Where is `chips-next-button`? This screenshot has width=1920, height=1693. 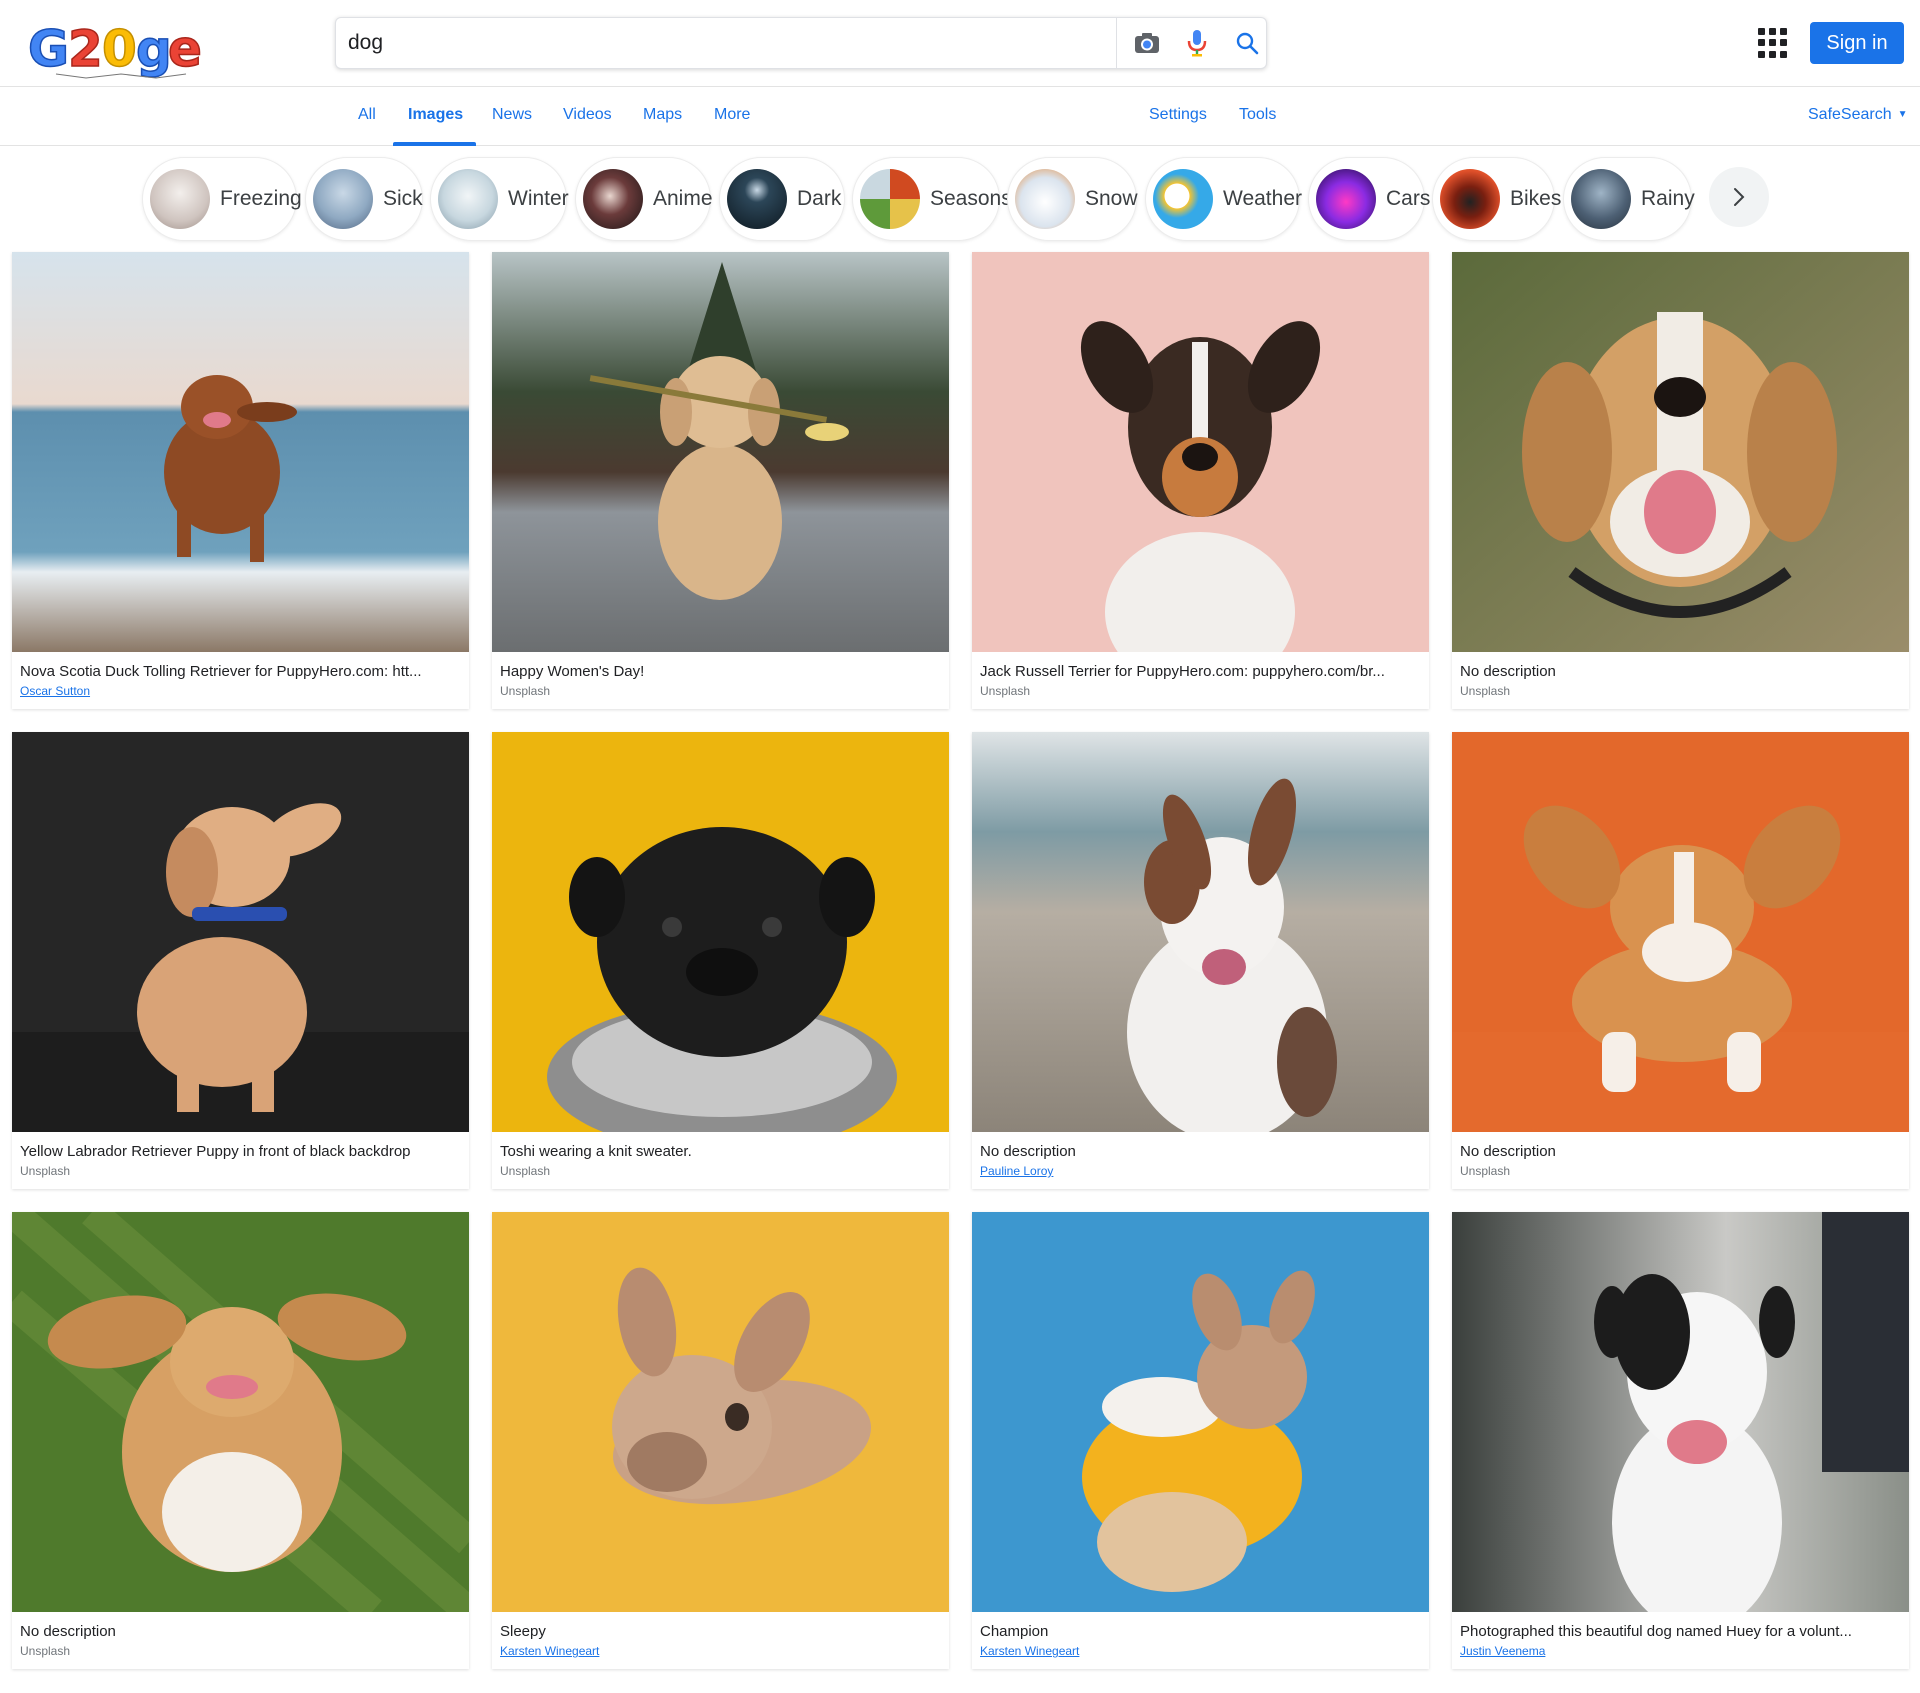 chips-next-button is located at coordinates (1739, 197).